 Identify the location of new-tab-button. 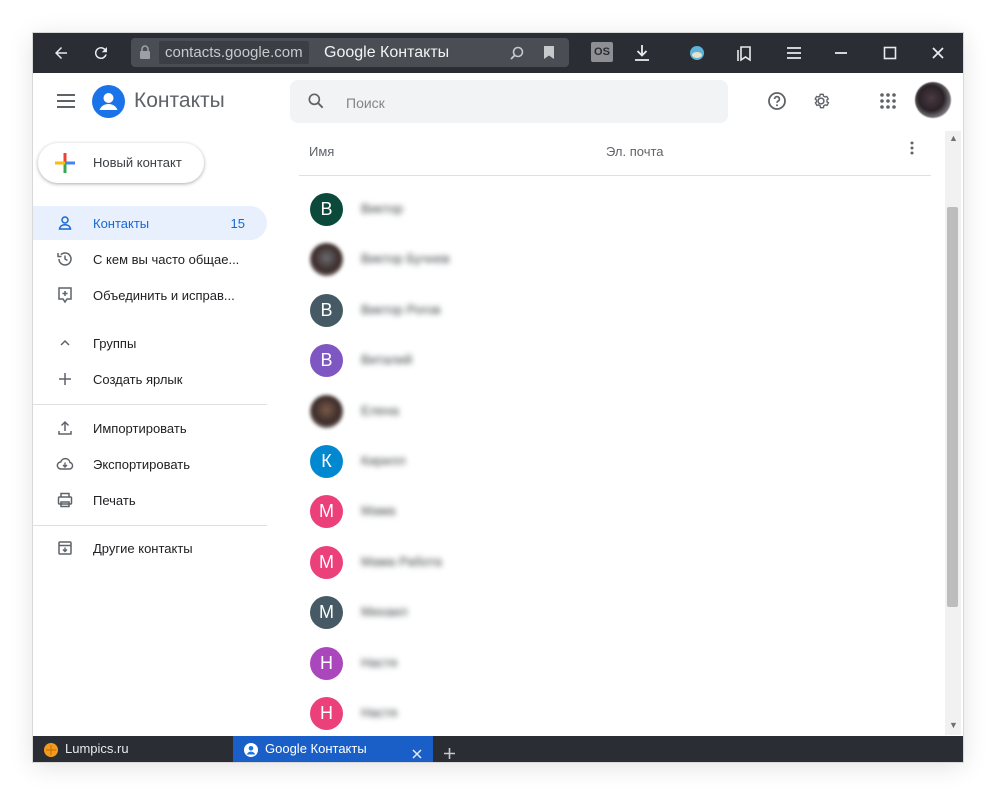
(451, 749).